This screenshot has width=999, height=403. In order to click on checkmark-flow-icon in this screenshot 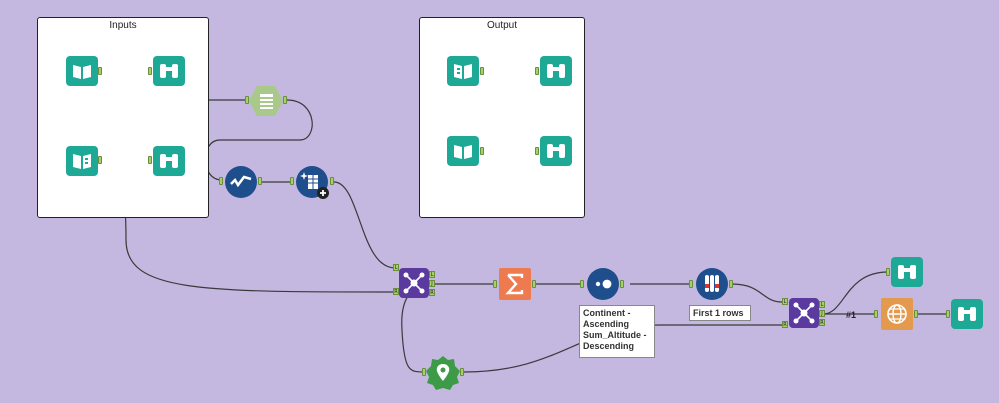, I will do `click(241, 182)`.